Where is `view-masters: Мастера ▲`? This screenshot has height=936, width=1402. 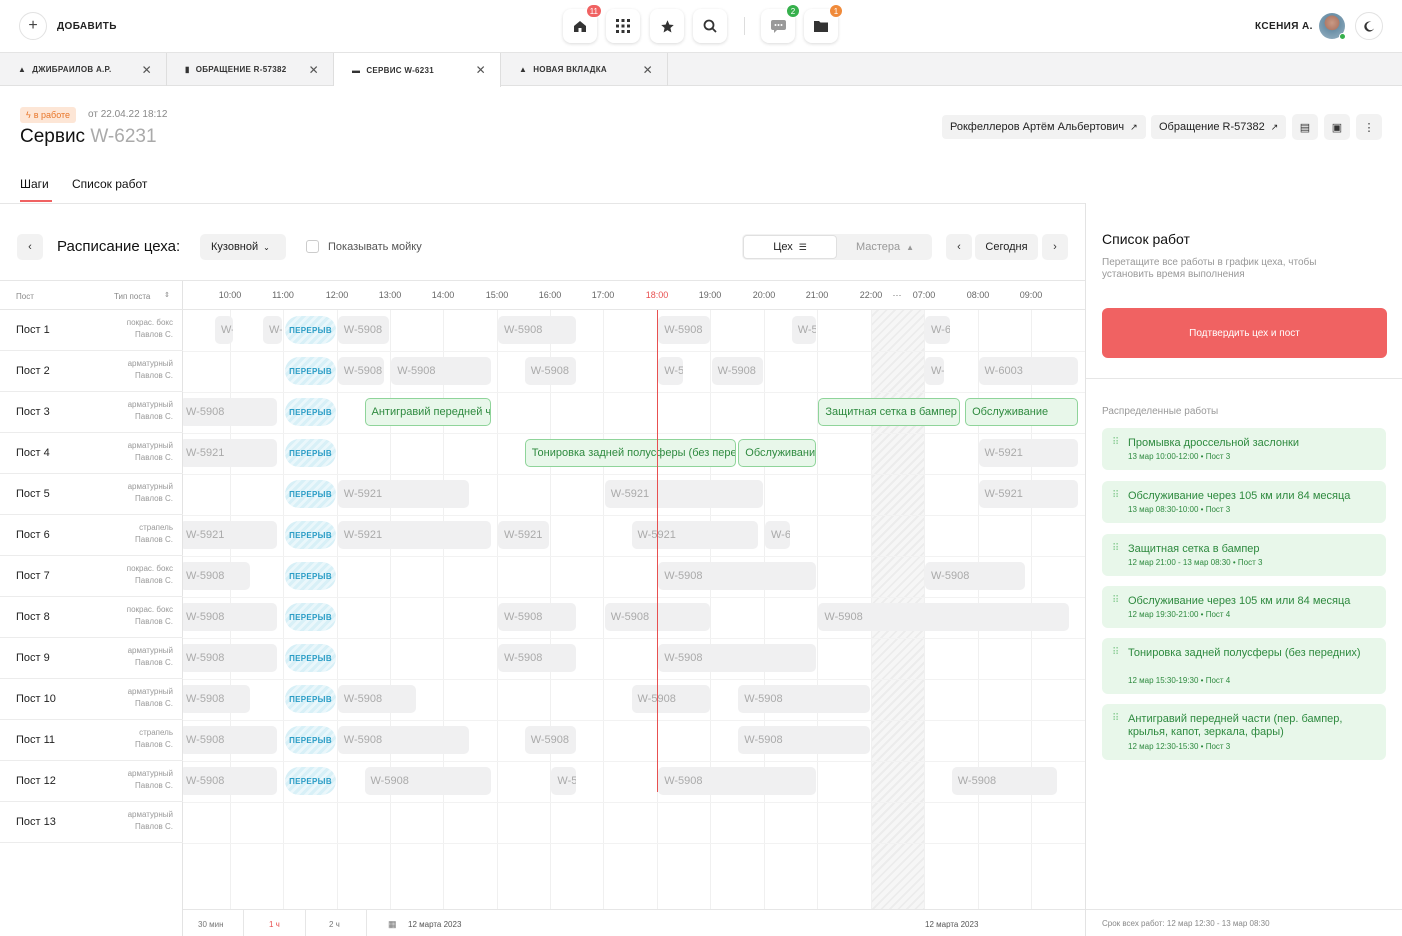 view-masters: Мастера ▲ is located at coordinates (885, 247).